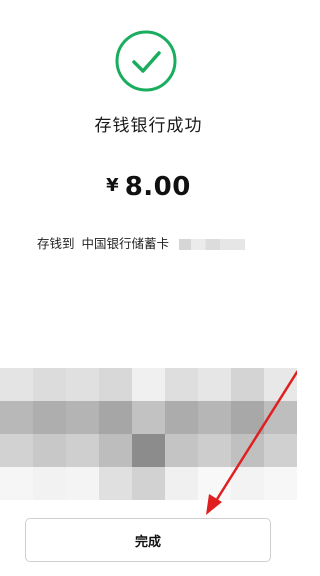  What do you see at coordinates (148, 540) in the screenshot?
I see `done-button: 完成` at bounding box center [148, 540].